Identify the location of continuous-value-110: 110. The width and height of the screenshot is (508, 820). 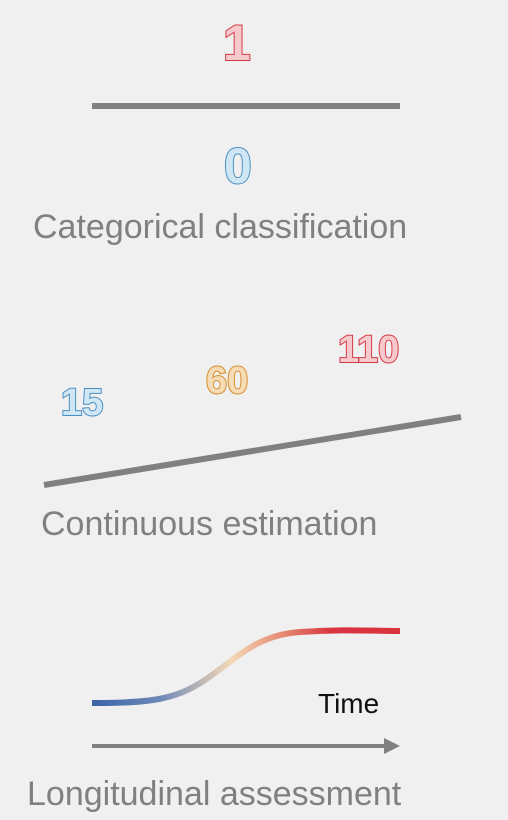
(368, 350).